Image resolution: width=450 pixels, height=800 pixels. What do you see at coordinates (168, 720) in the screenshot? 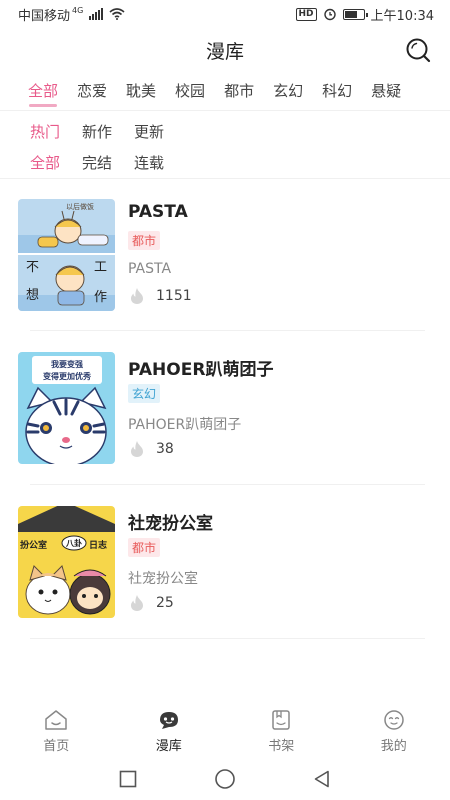
I see `comic-library-icon` at bounding box center [168, 720].